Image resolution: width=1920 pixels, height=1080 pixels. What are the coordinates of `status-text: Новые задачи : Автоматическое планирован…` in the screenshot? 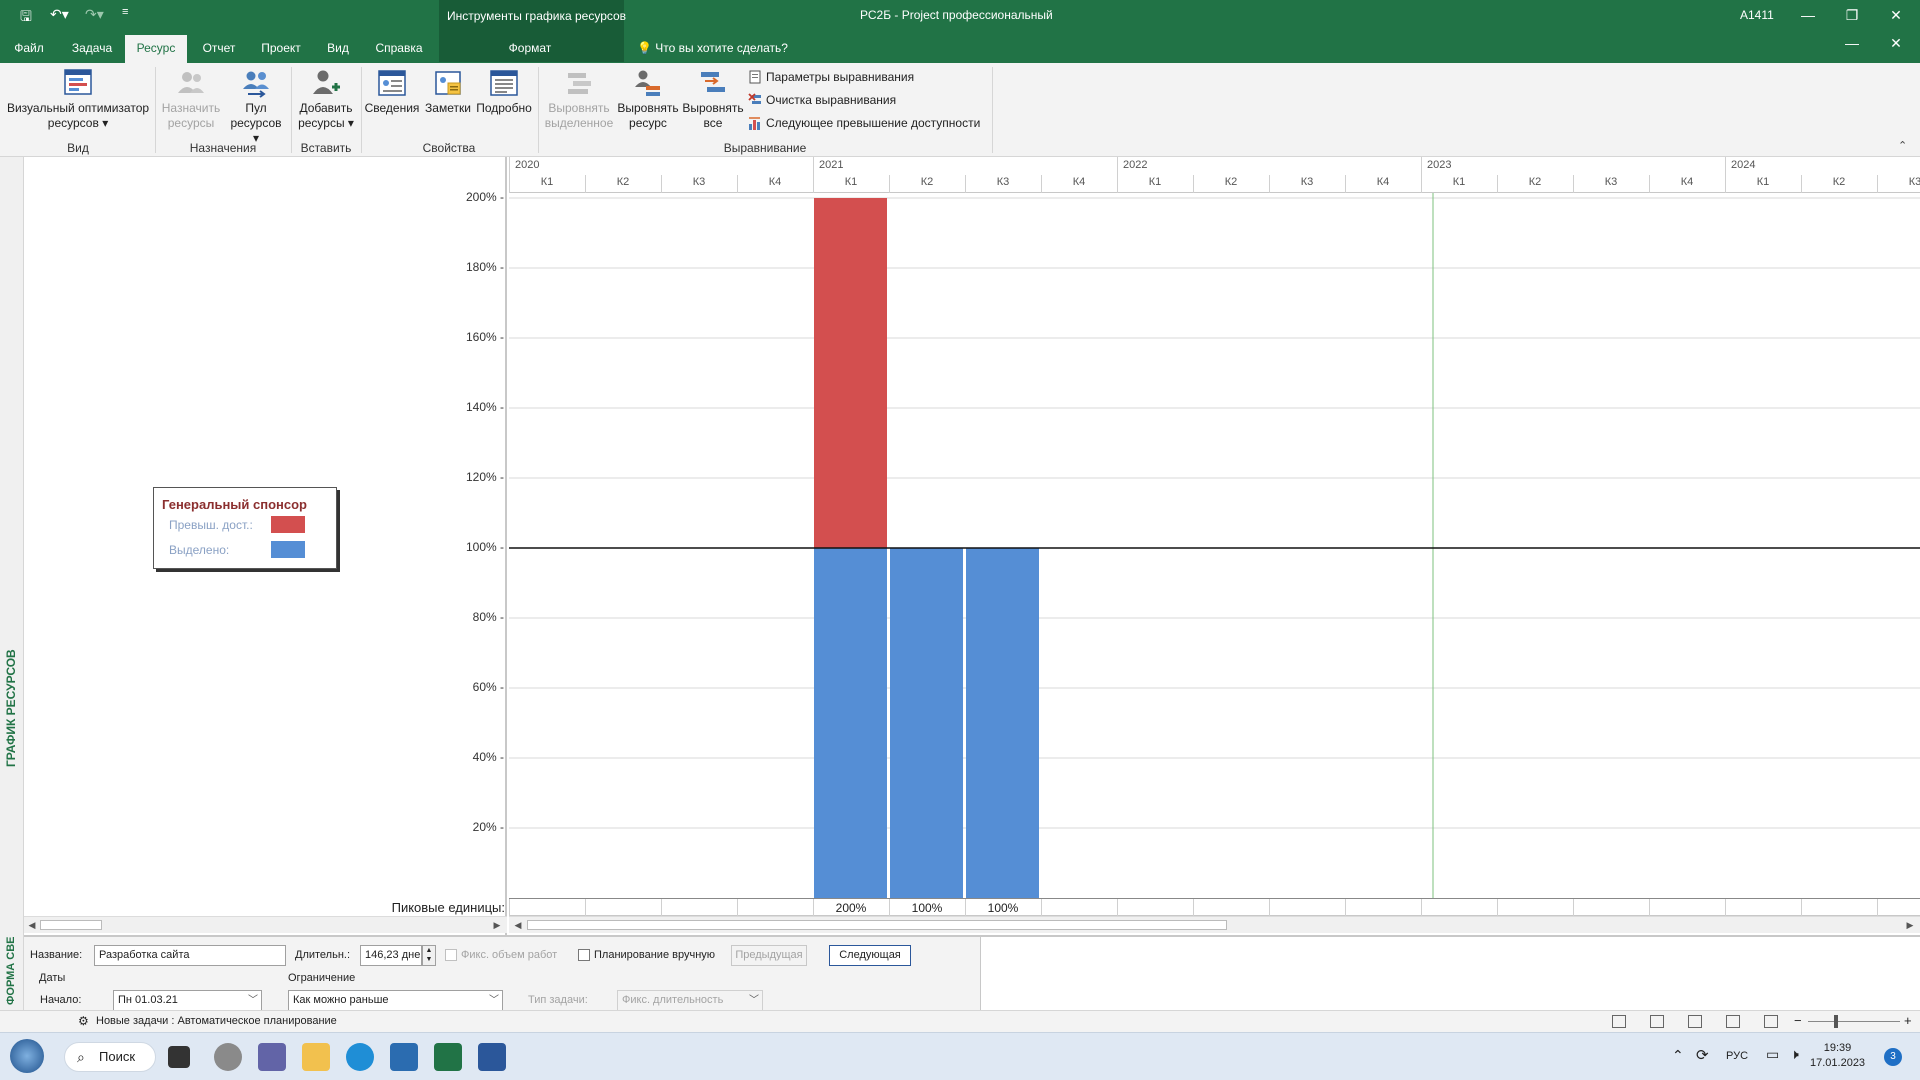 It's located at (216, 1021).